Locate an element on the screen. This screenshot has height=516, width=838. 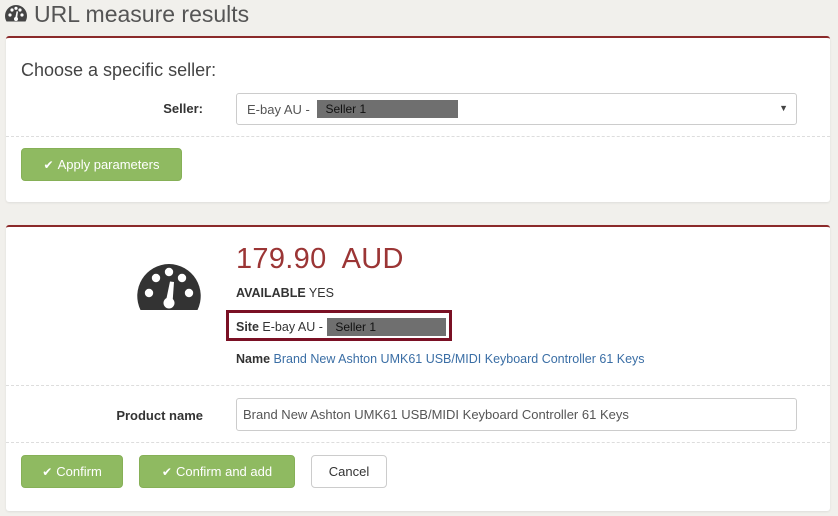
apply-parameters-button: ✔ Apply parameters is located at coordinates (101, 164).